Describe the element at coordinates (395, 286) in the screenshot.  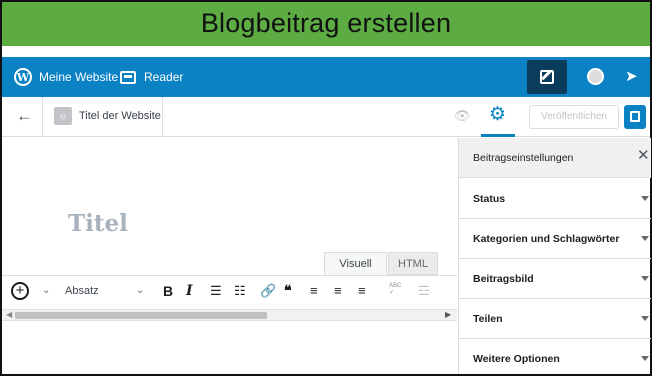
I see `spellcheck-label: ABC` at that location.